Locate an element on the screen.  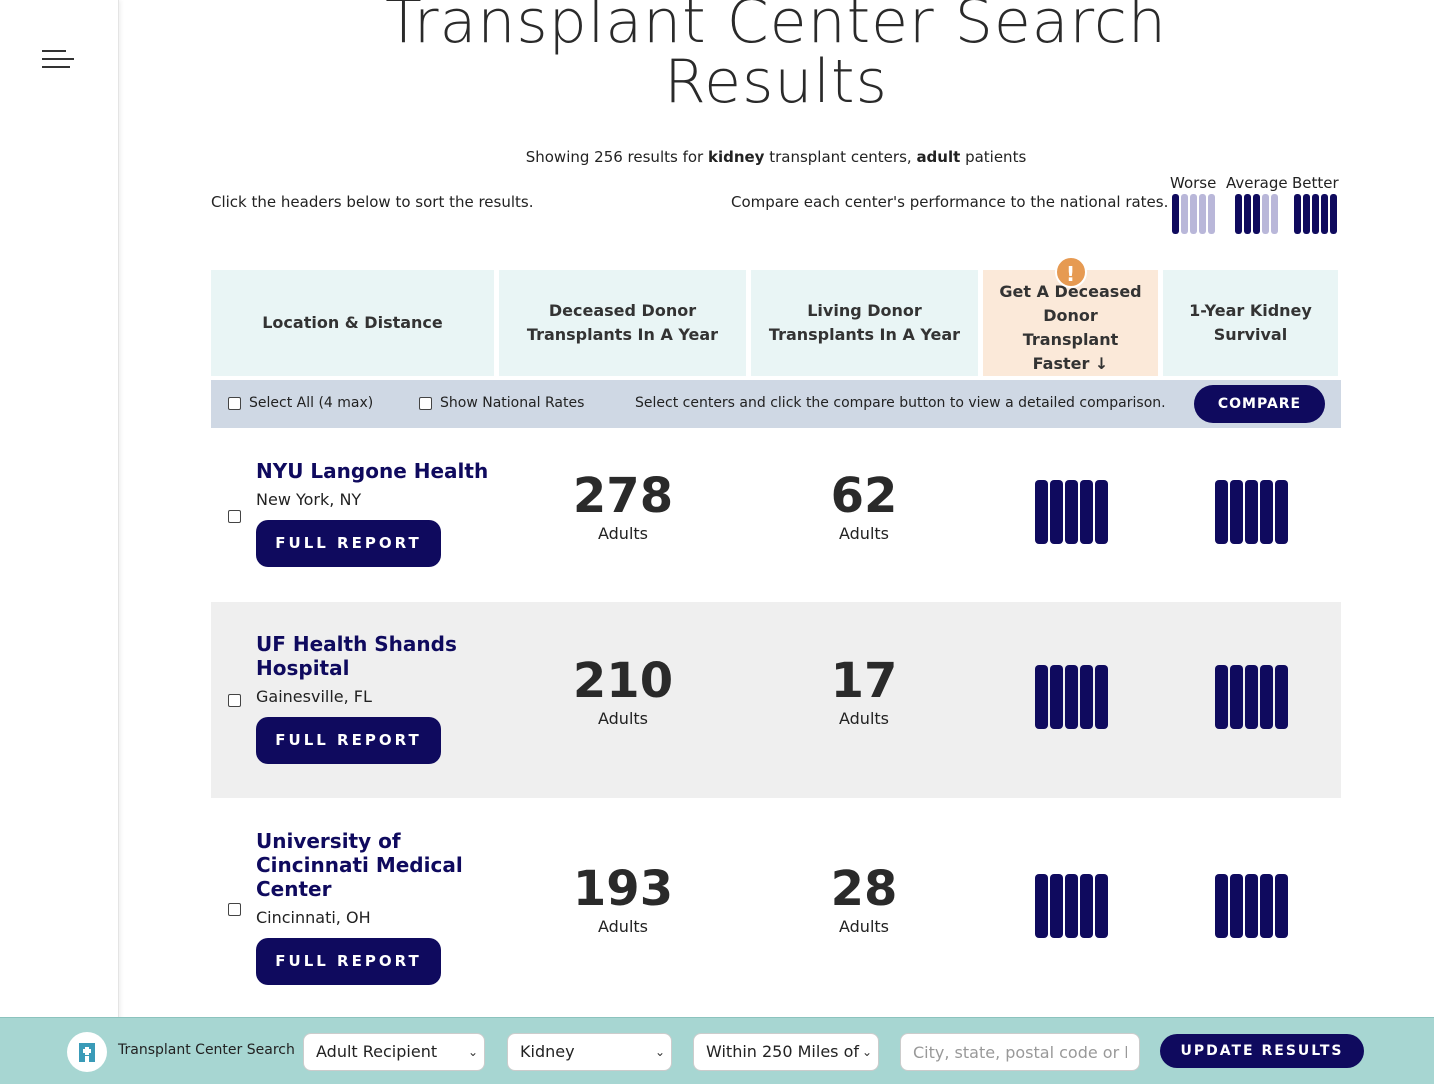
menu-icon is located at coordinates (58, 59).